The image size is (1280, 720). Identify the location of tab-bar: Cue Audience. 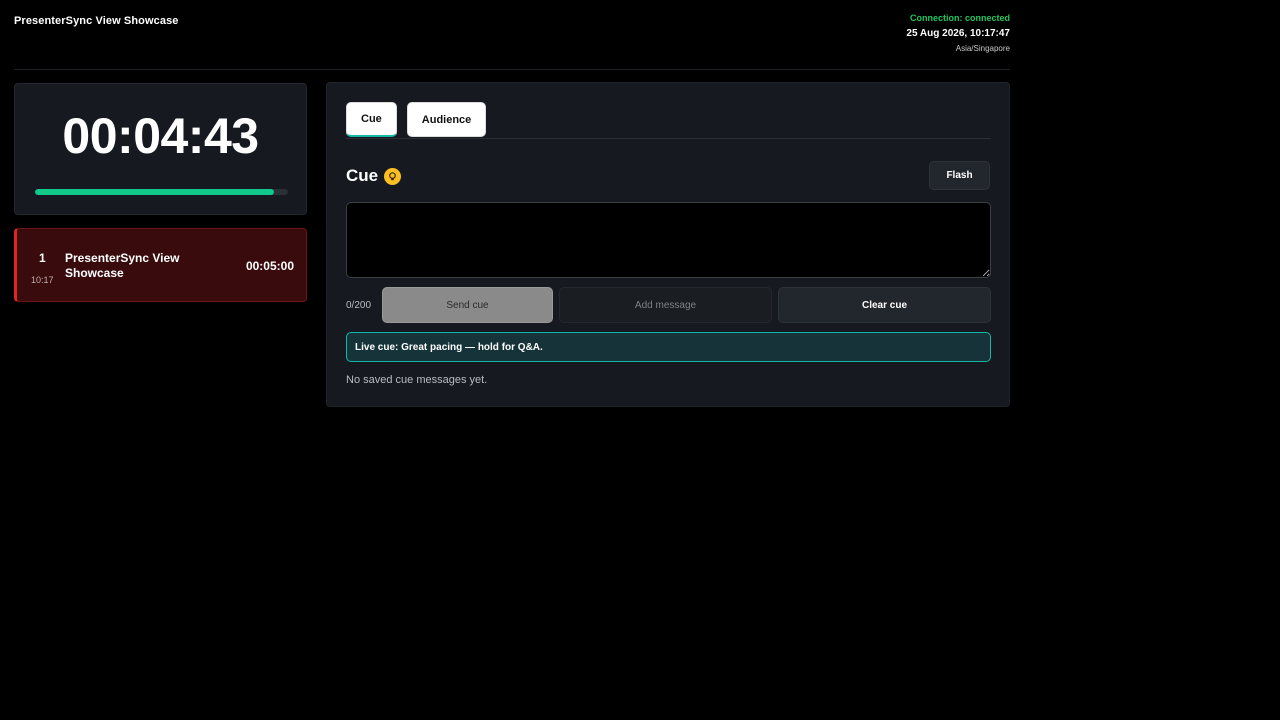
(416, 119).